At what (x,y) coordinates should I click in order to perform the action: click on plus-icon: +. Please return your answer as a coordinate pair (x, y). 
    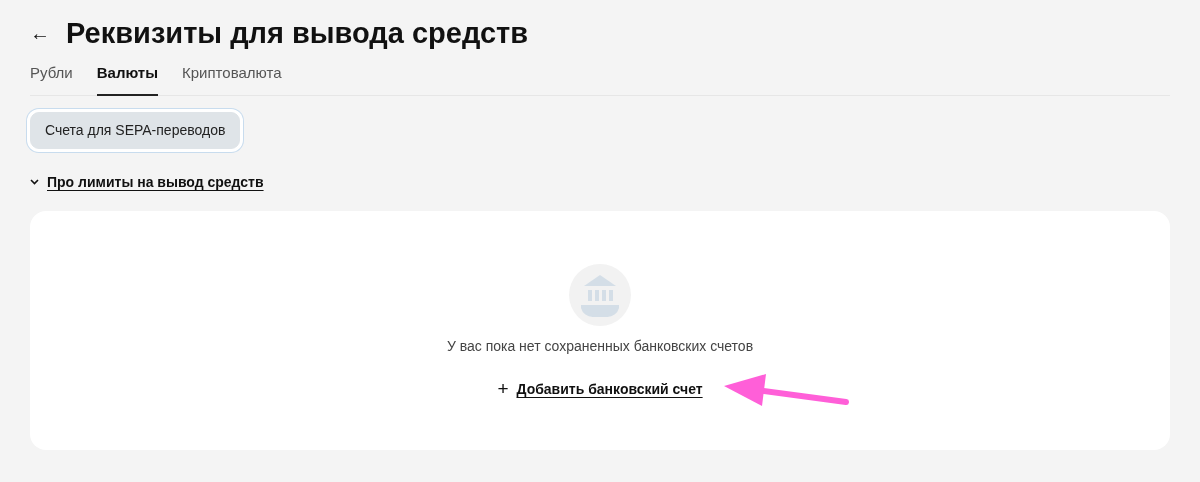
    Looking at the image, I should click on (503, 389).